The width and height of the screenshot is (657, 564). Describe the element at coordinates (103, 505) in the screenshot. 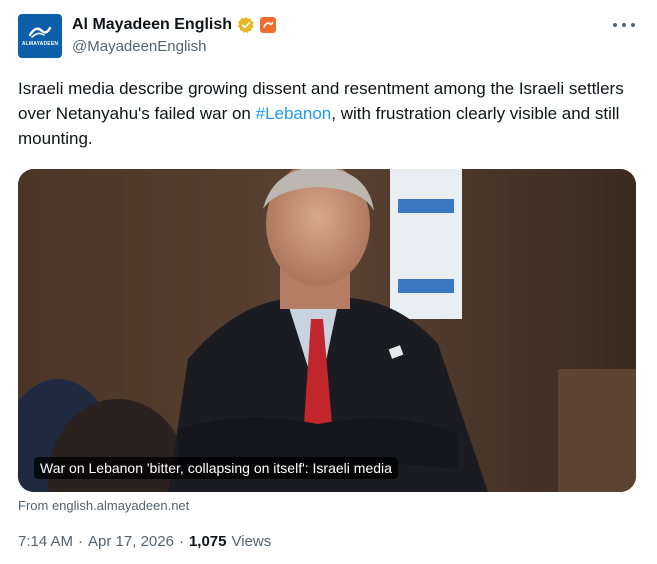

I see `card-source-link: From english.almayadeen.net` at that location.